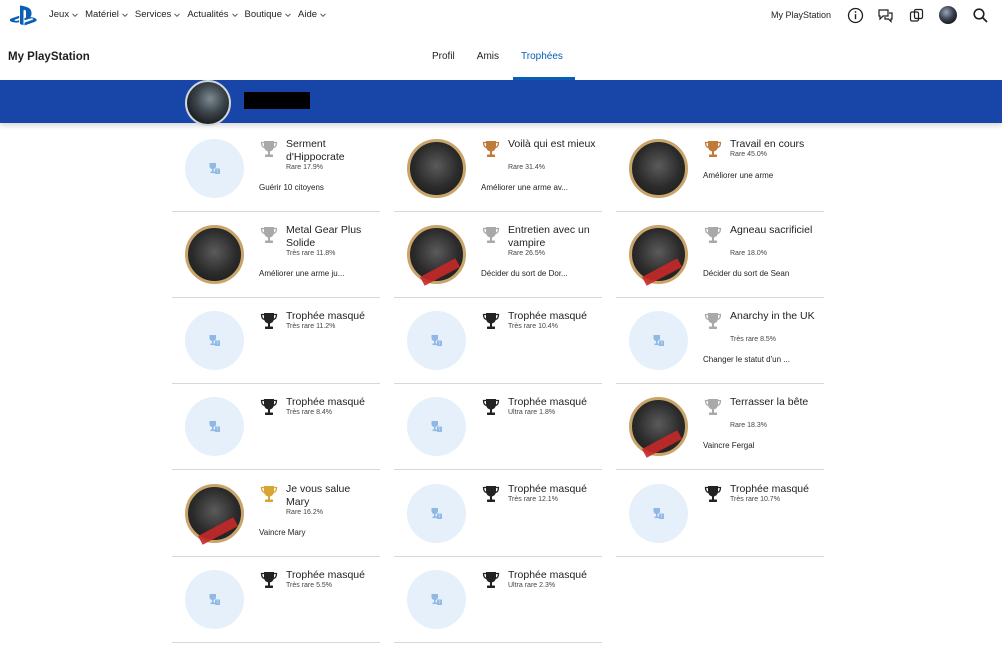 Image resolution: width=1002 pixels, height=646 pixels. Describe the element at coordinates (801, 15) in the screenshot. I see `my-playstation-link: My PlayStation` at that location.